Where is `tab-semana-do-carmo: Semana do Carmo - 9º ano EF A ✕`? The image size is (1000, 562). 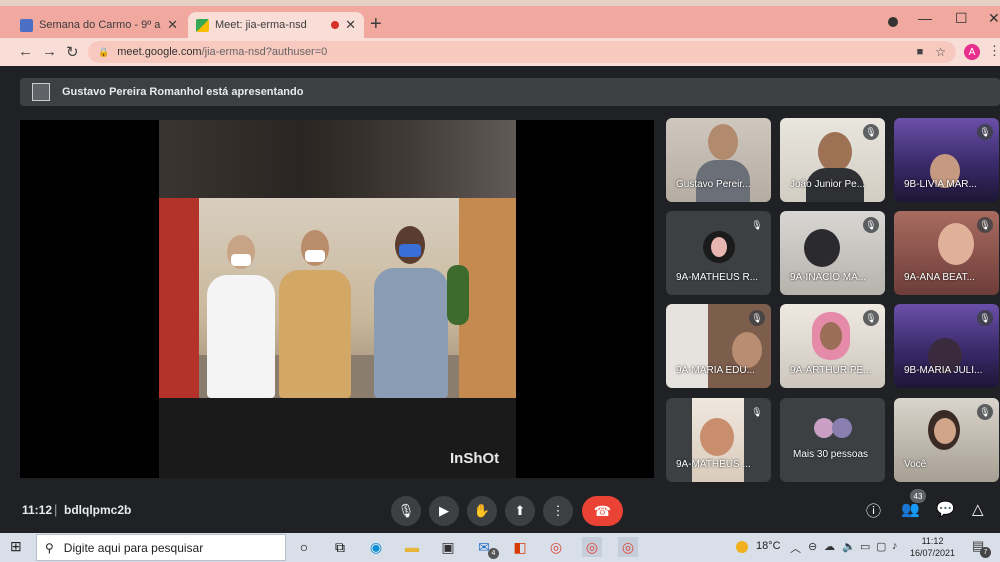 tab-semana-do-carmo: Semana do Carmo - 9º ano EF A ✕ is located at coordinates (99, 25).